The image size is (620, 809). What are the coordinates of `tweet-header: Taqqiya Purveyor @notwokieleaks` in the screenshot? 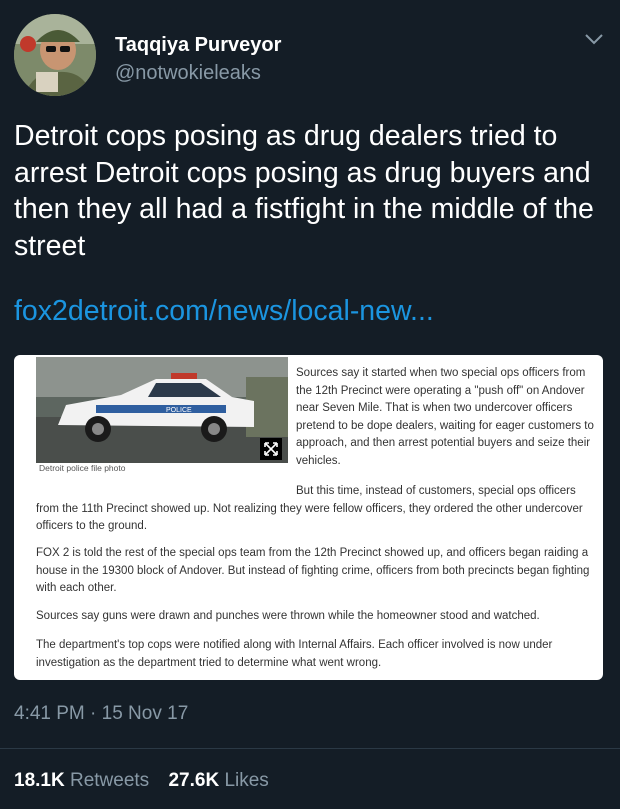 It's located at (310, 56).